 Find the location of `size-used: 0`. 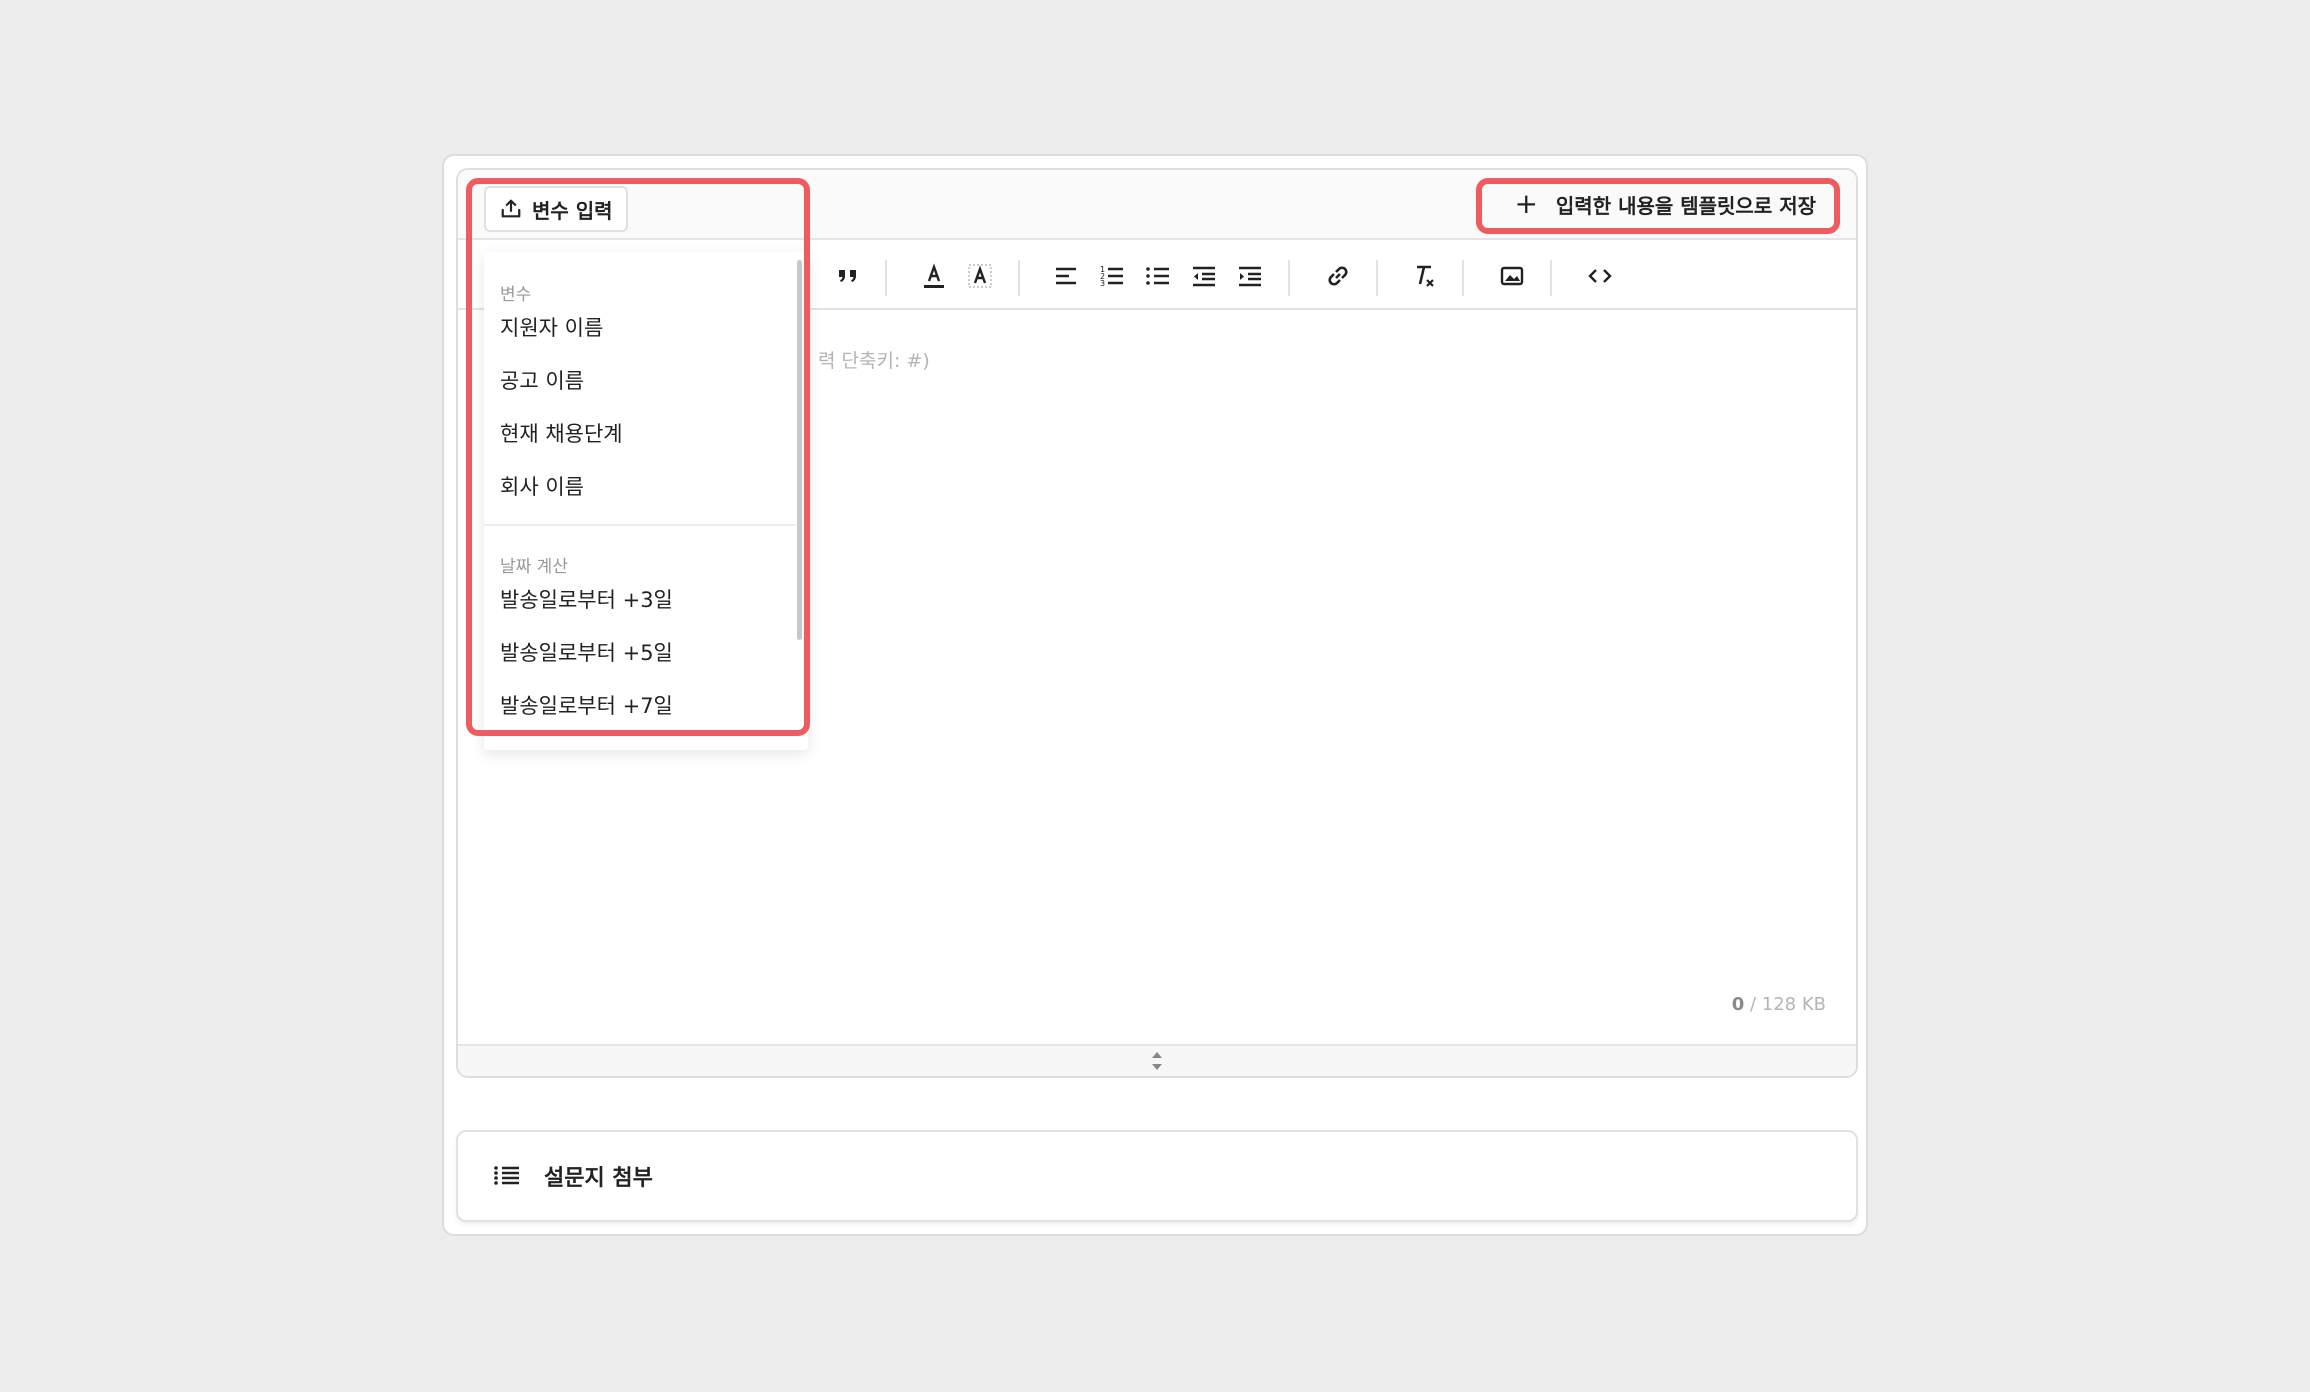

size-used: 0 is located at coordinates (1738, 1004).